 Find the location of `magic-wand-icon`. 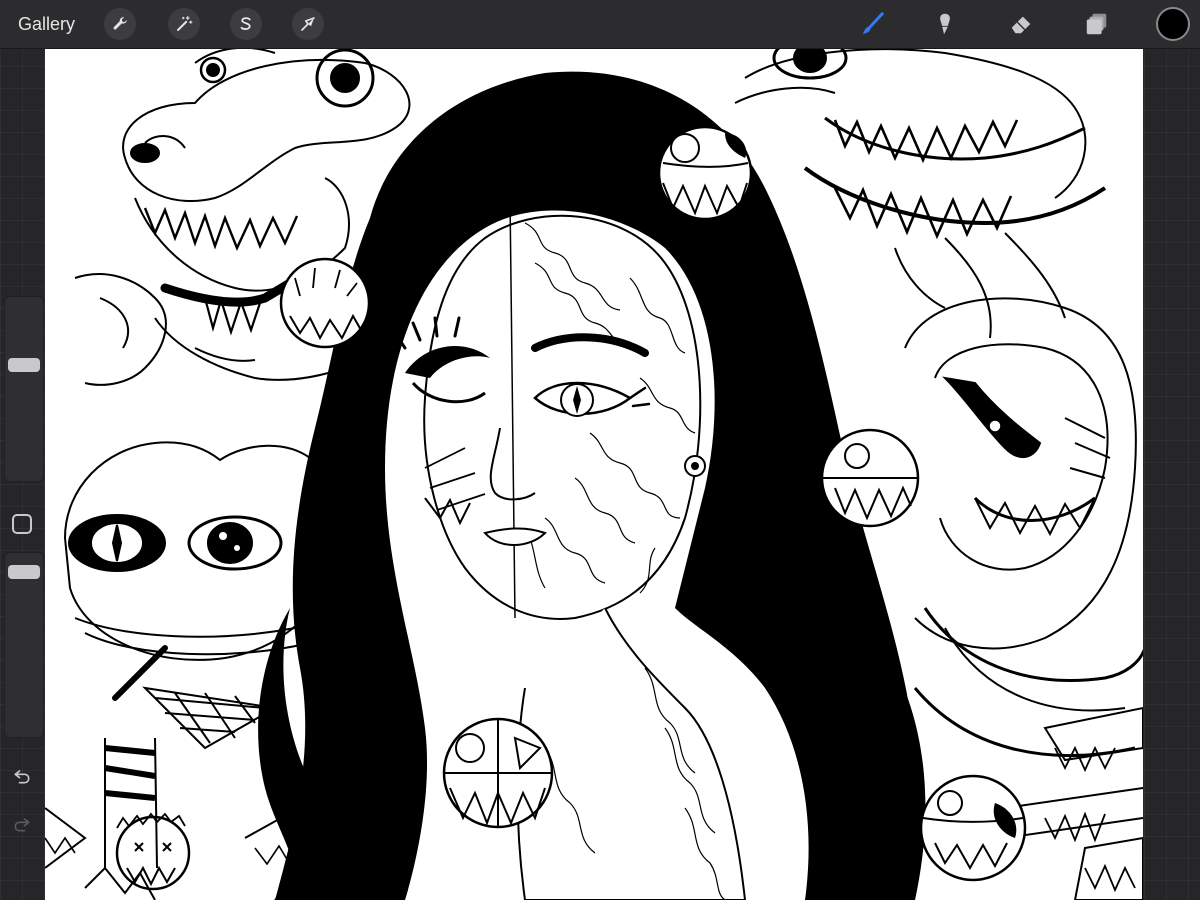

magic-wand-icon is located at coordinates (185, 23).